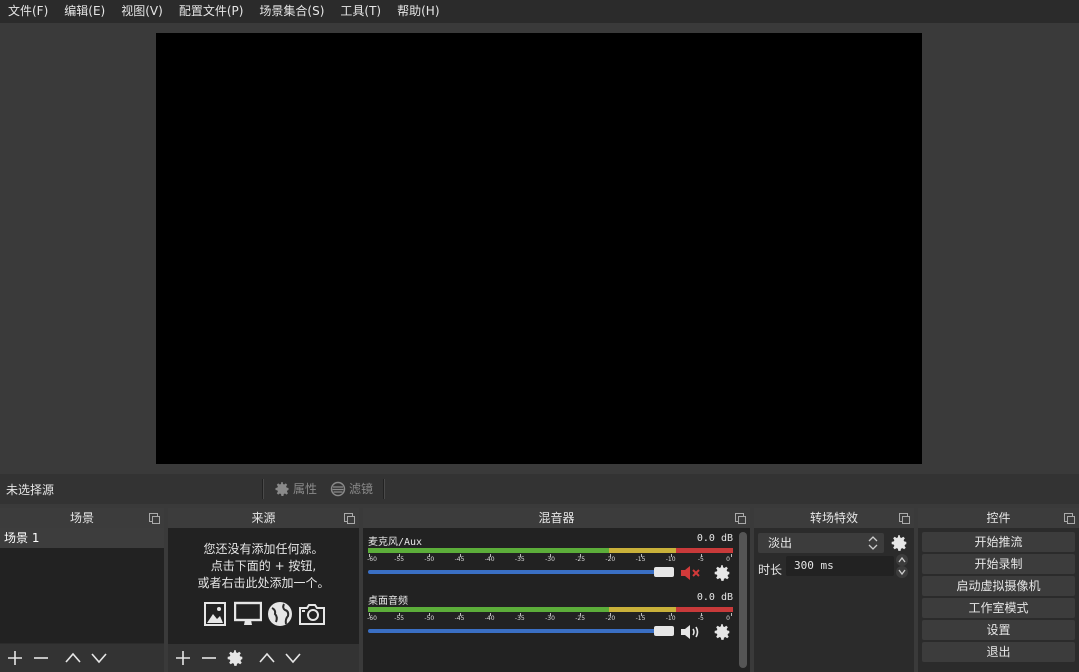 Image resolution: width=1079 pixels, height=672 pixels. I want to click on volume-meter, so click(550, 550).